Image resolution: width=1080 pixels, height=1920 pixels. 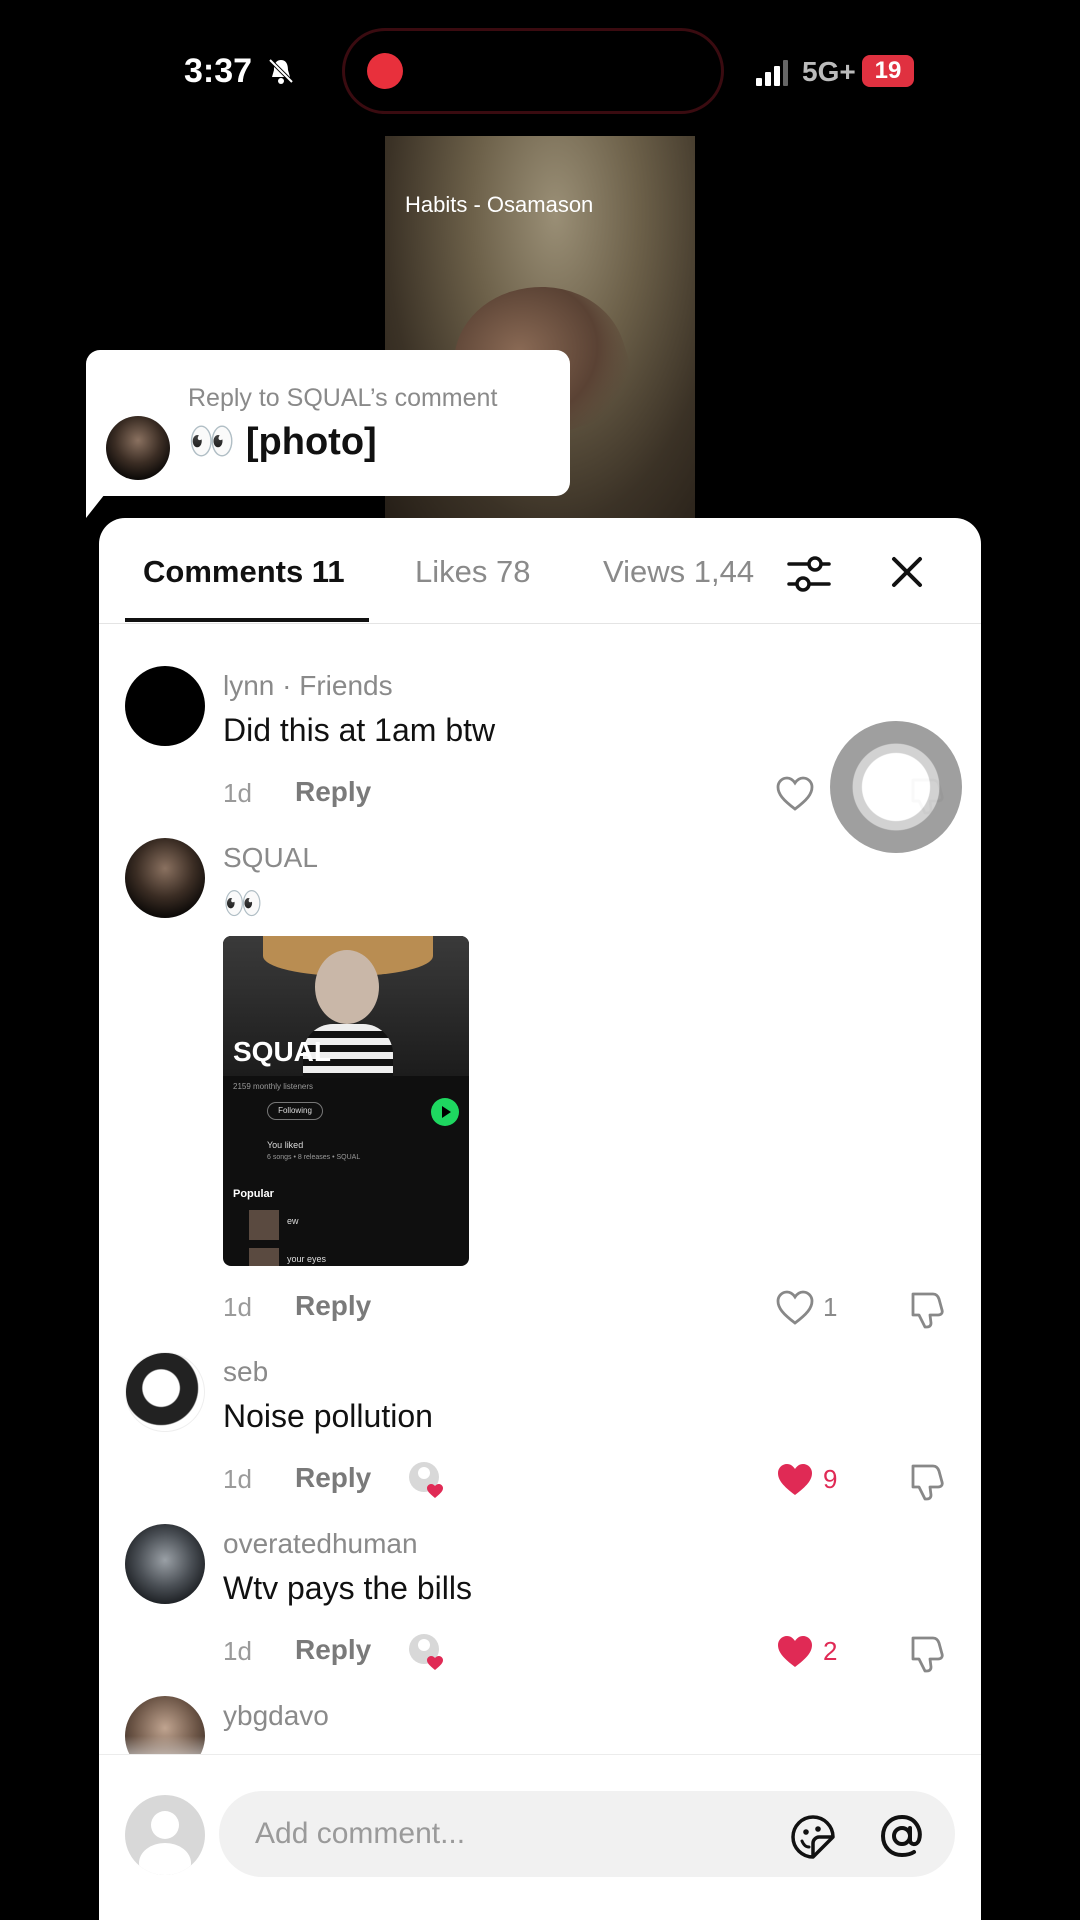 What do you see at coordinates (809, 574) in the screenshot?
I see `filter-icon` at bounding box center [809, 574].